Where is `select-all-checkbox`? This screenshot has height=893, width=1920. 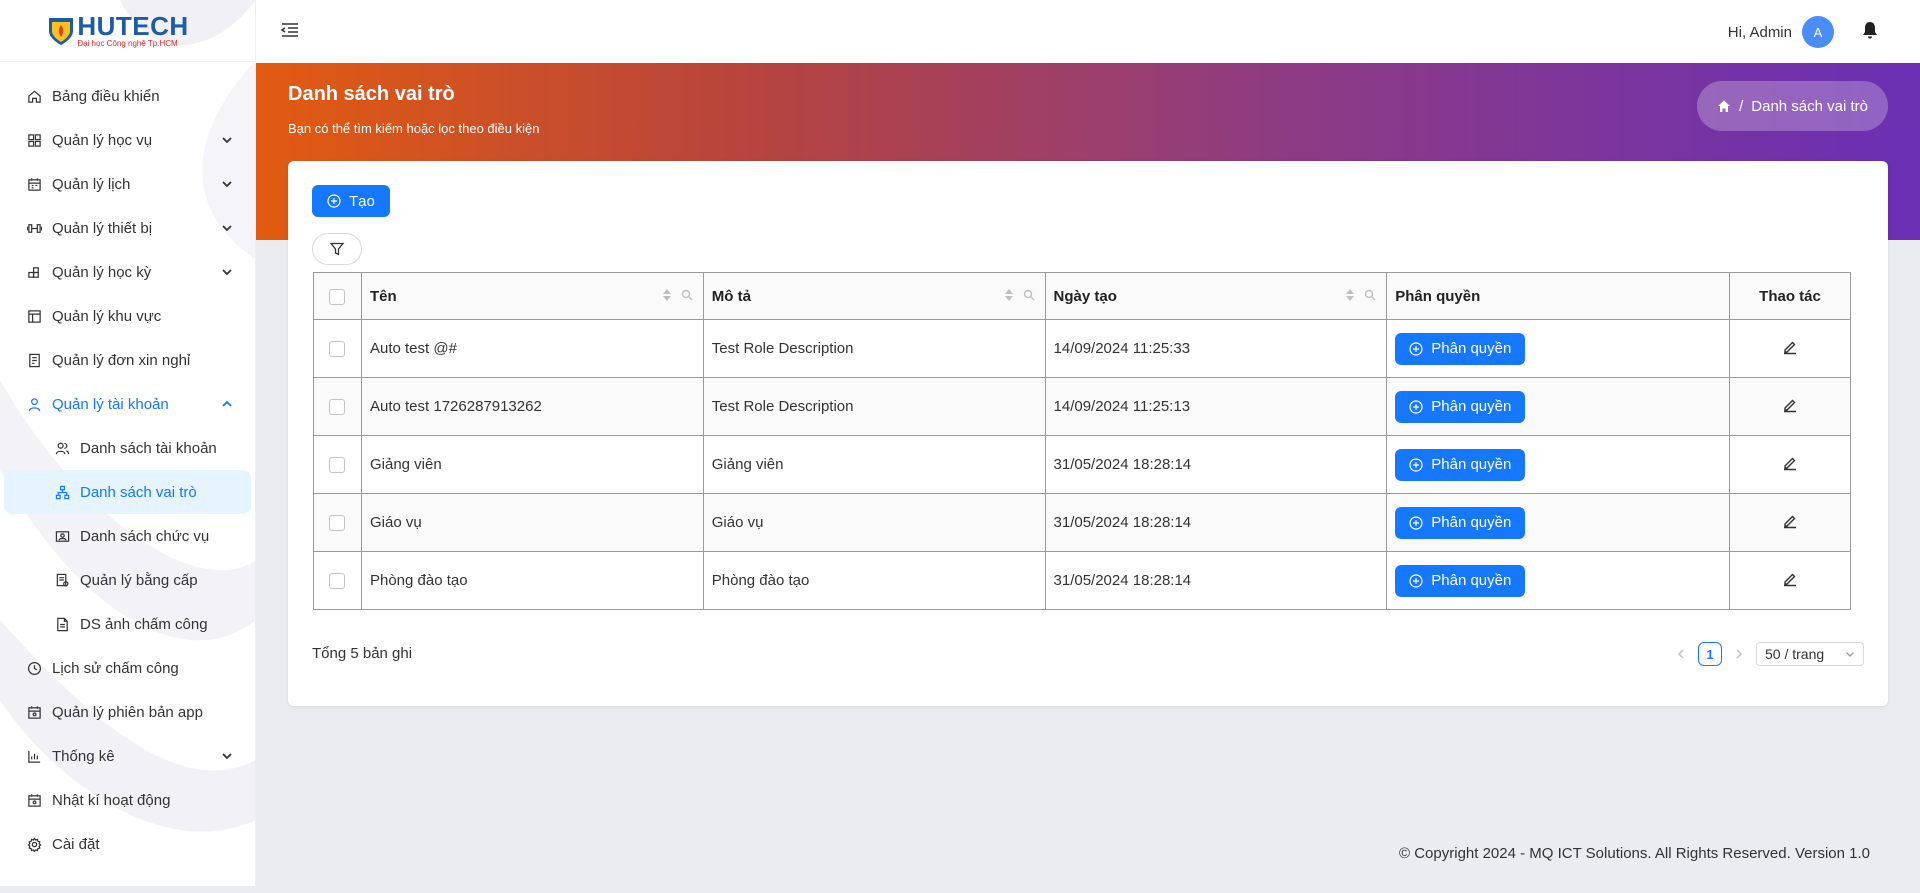 select-all-checkbox is located at coordinates (337, 296).